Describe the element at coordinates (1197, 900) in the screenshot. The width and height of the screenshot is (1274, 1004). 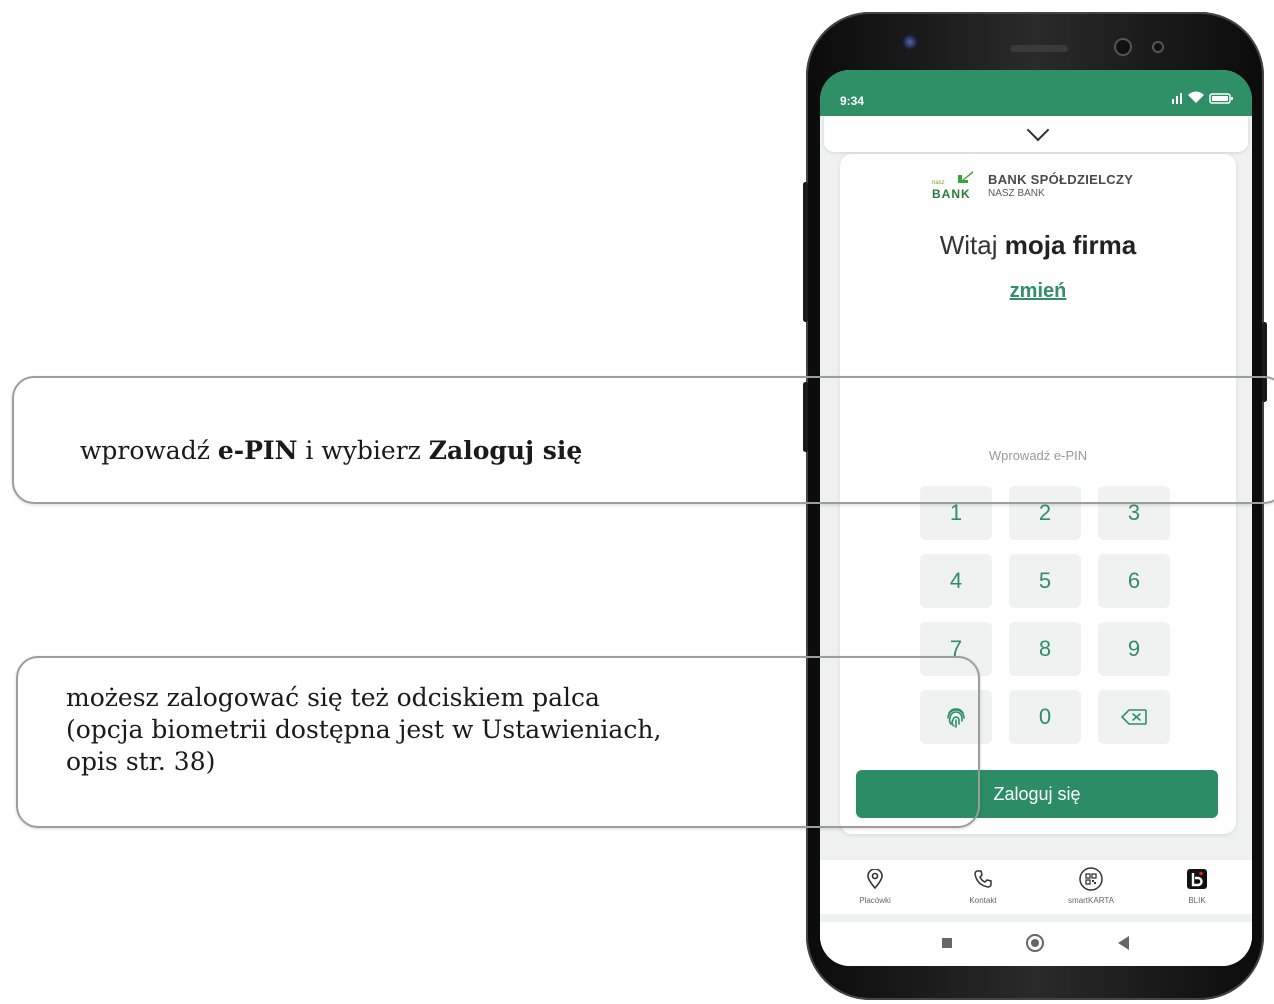
I see `nav-label-blik: BLIK` at that location.